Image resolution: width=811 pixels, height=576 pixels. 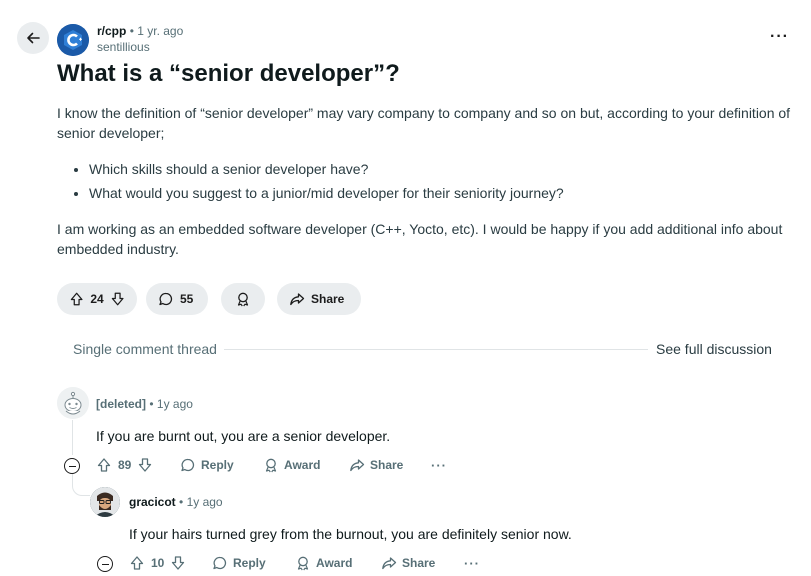 What do you see at coordinates (187, 299) in the screenshot?
I see `comment-count: 55` at bounding box center [187, 299].